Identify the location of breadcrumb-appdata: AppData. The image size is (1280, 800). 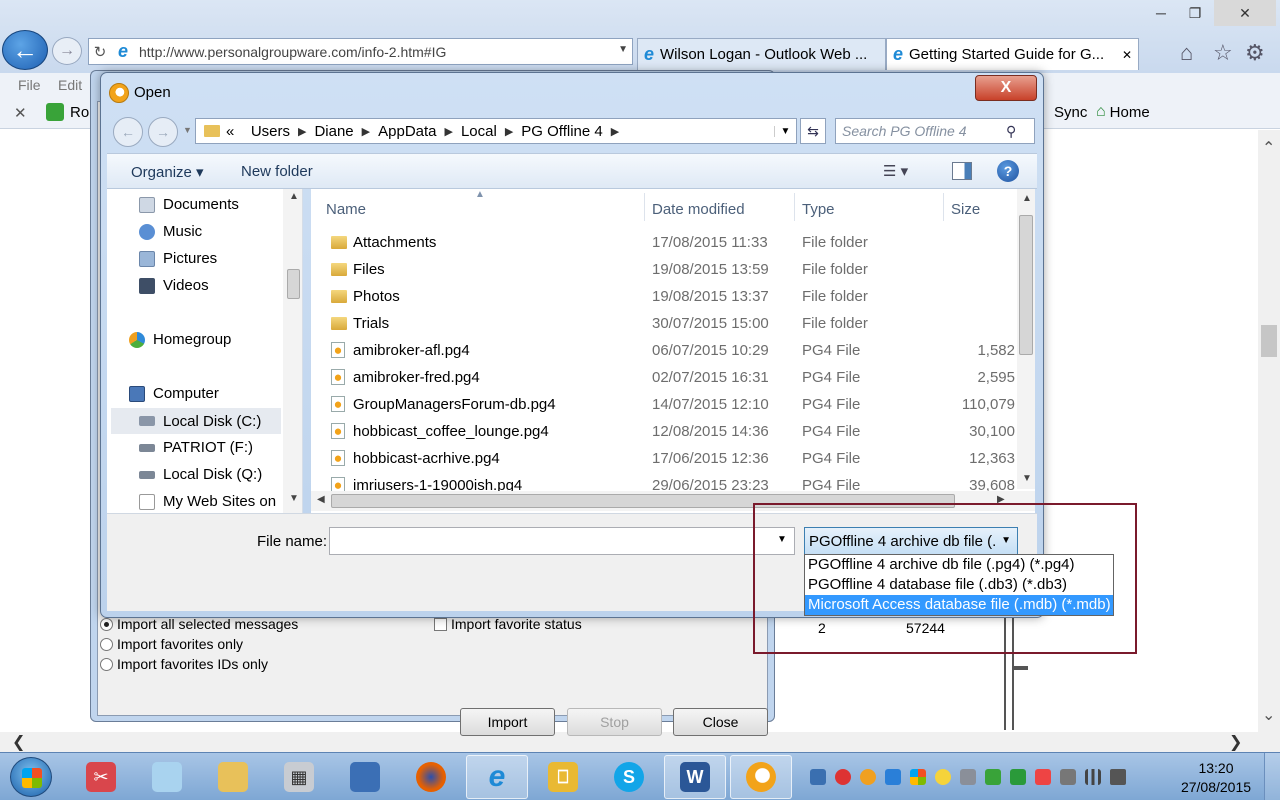
(407, 131).